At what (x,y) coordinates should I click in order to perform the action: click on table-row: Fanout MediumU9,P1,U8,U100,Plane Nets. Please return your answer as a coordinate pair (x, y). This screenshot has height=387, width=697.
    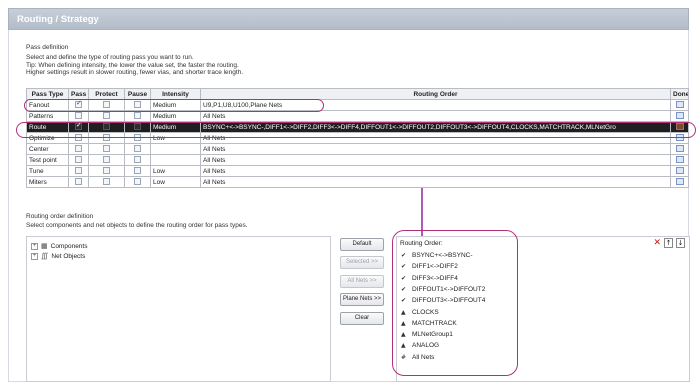
    Looking at the image, I should click on (357, 105).